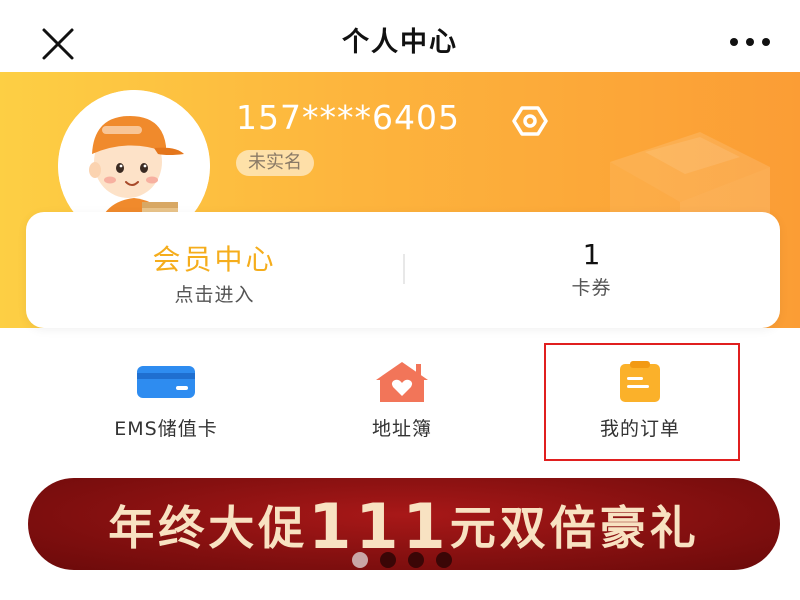 Image resolution: width=800 pixels, height=600 pixels. I want to click on banner-prefix: 年终大促, so click(208, 528).